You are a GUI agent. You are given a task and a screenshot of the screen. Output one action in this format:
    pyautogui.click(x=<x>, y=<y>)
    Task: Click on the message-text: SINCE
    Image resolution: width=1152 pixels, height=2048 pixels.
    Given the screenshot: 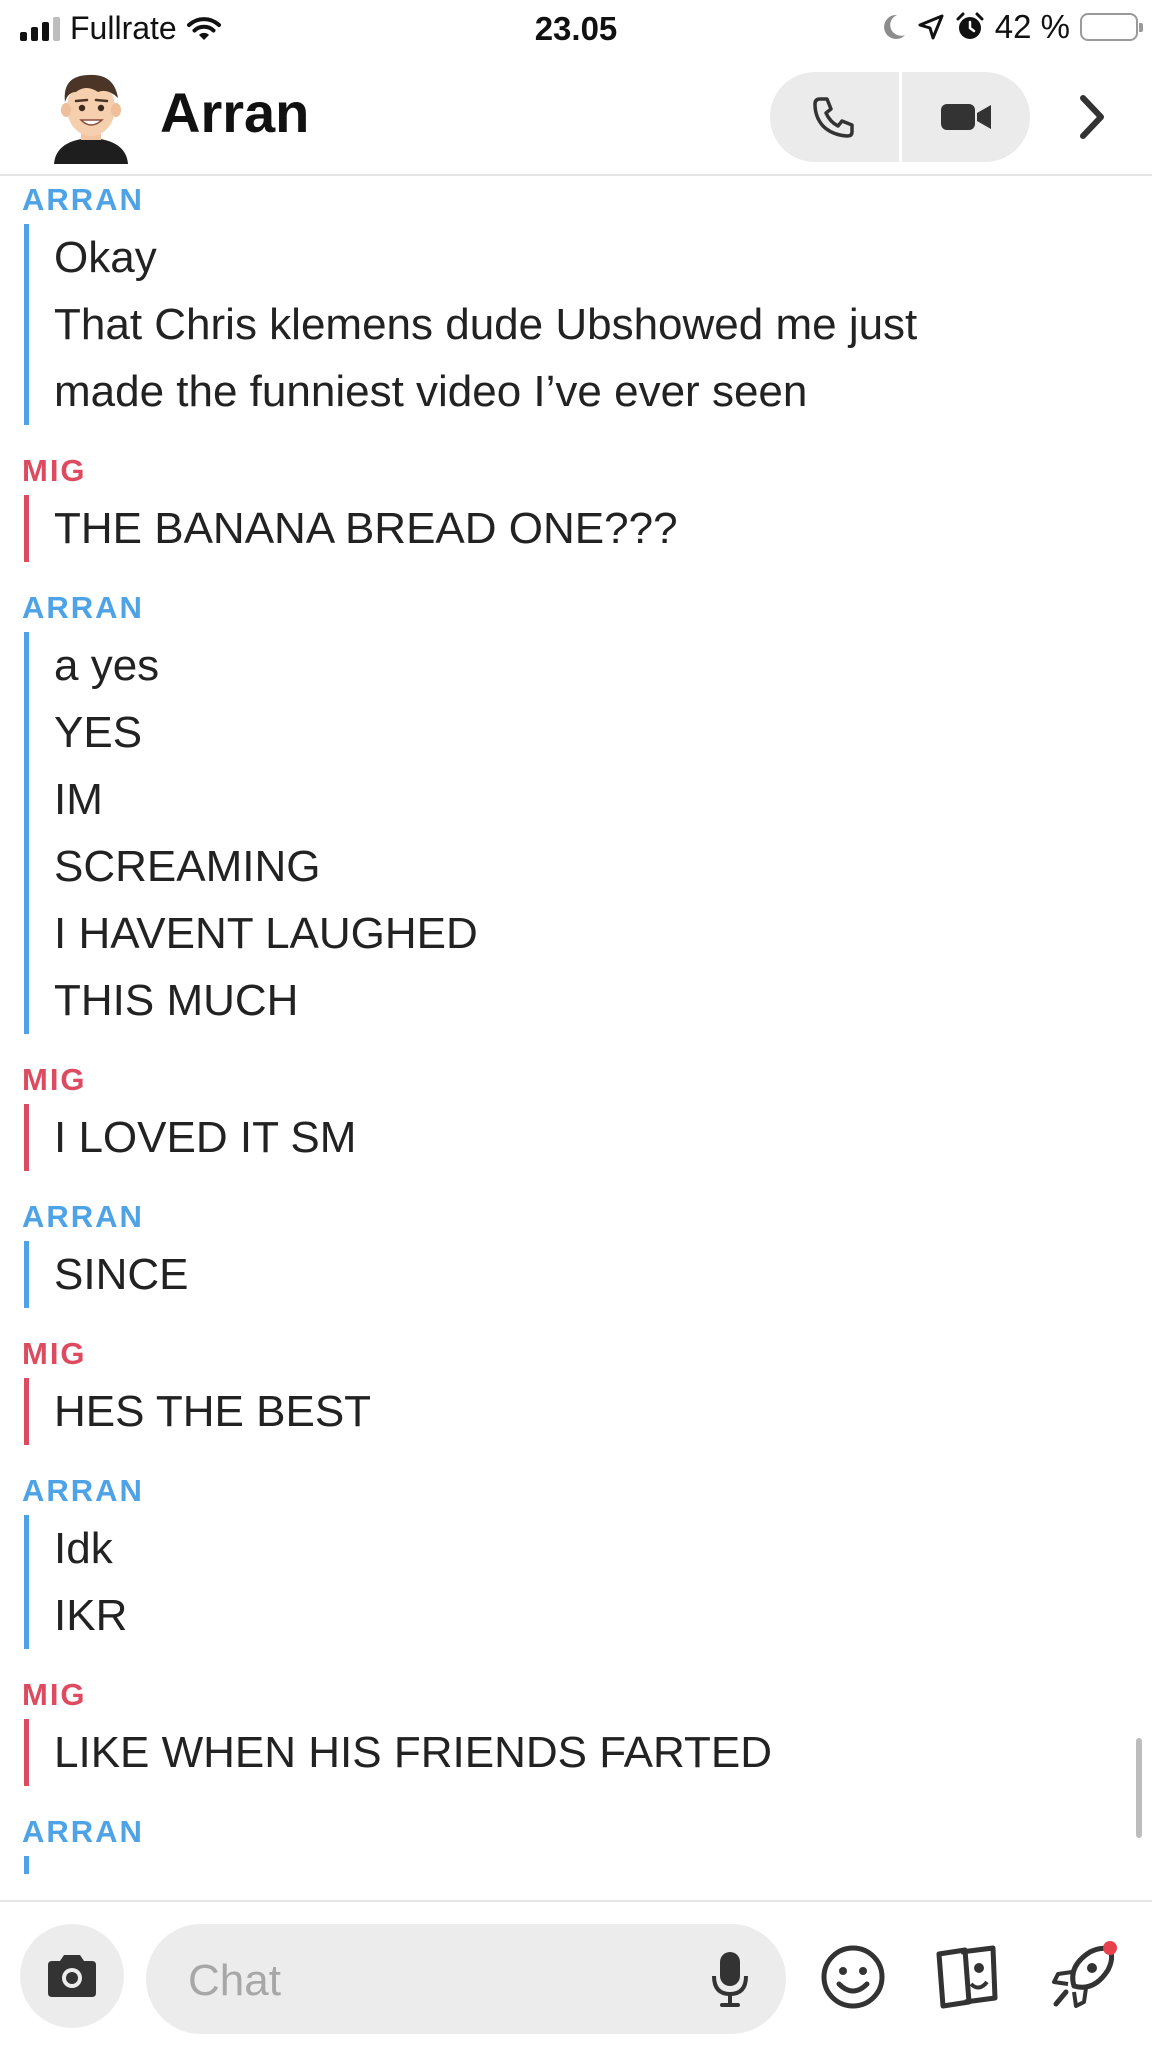 What is the action you would take?
    pyautogui.click(x=121, y=1274)
    